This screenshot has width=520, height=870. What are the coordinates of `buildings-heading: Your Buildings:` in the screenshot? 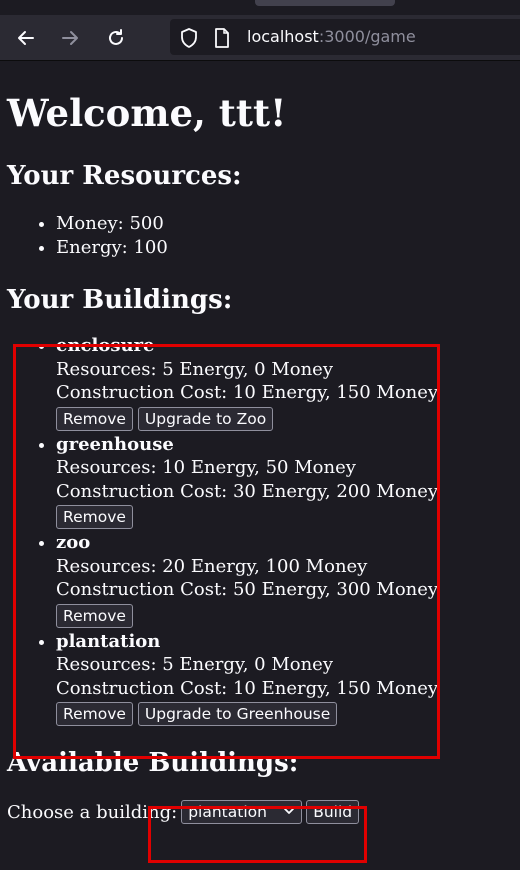 It's located at (120, 300).